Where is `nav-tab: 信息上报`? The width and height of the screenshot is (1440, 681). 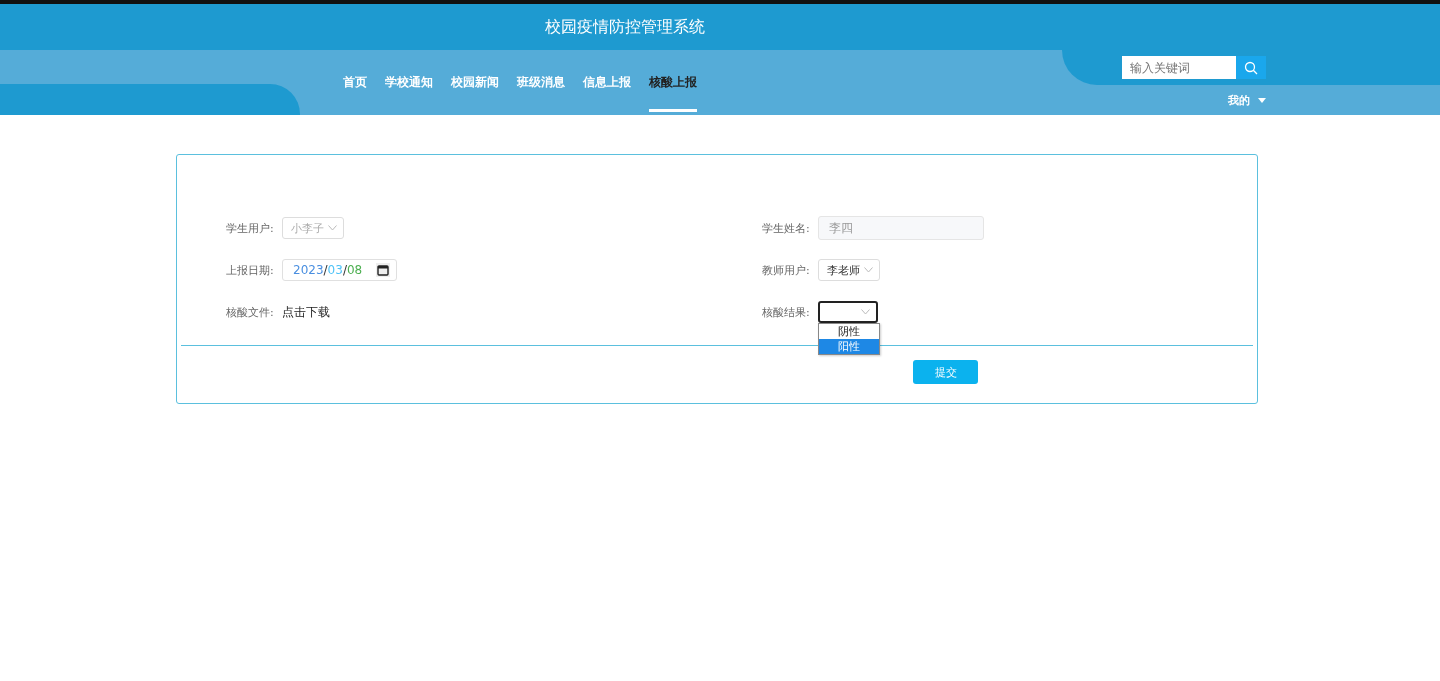 nav-tab: 信息上报 is located at coordinates (607, 93).